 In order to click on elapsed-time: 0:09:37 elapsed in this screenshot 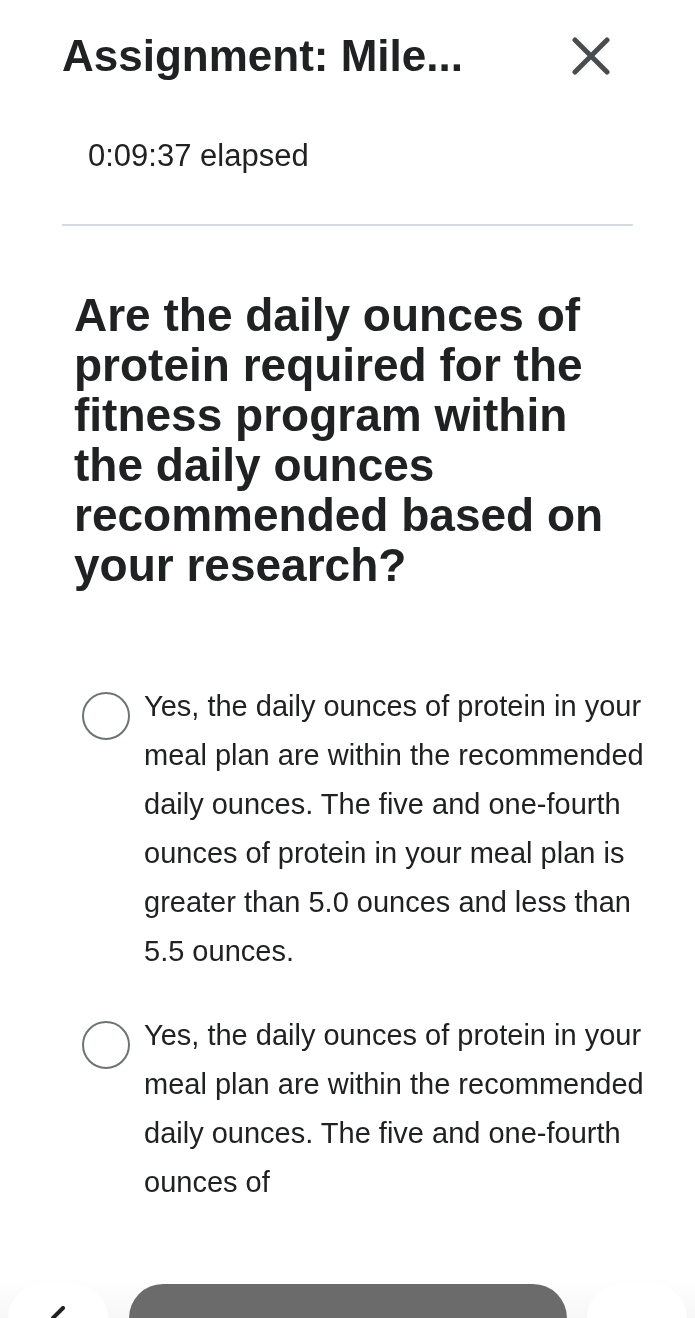, I will do `click(198, 155)`.